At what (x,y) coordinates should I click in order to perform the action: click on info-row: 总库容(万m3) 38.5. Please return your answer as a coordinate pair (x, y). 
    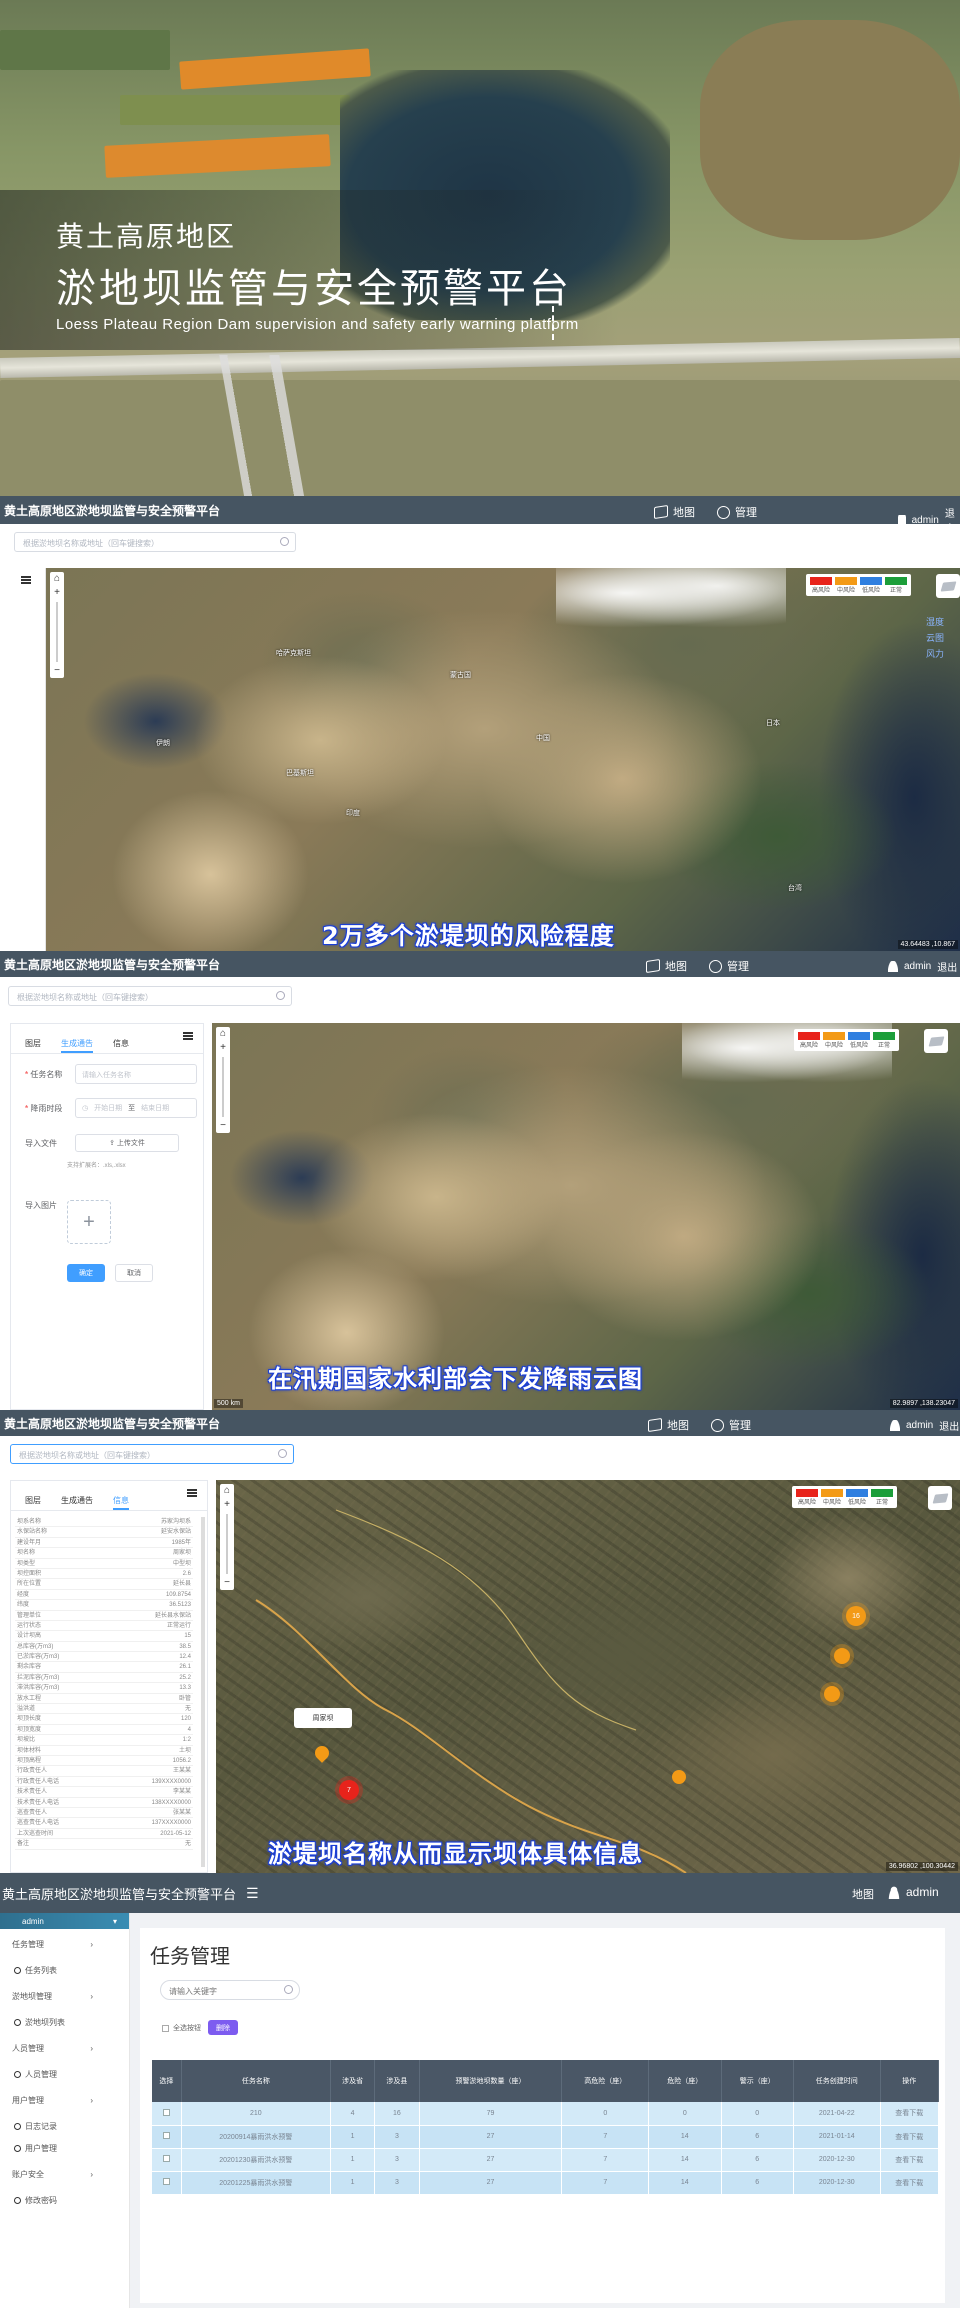
    Looking at the image, I should click on (104, 1647).